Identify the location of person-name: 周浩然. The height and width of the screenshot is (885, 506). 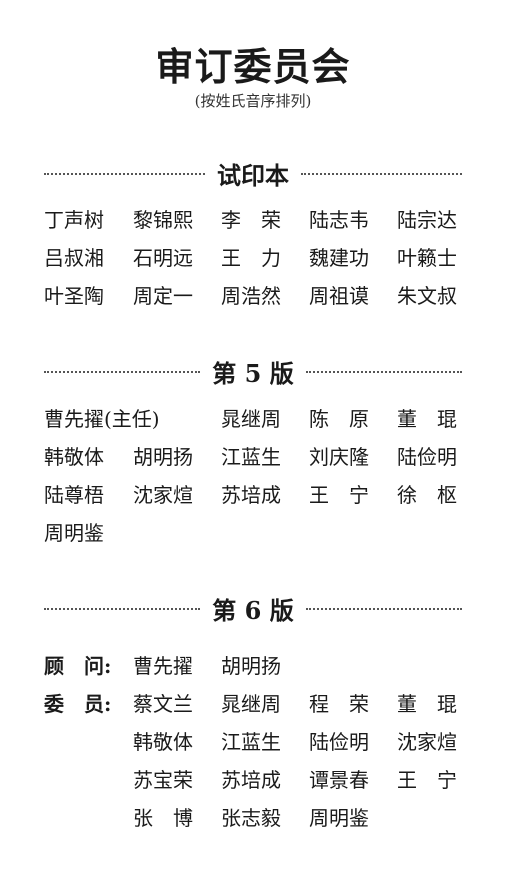
(251, 296).